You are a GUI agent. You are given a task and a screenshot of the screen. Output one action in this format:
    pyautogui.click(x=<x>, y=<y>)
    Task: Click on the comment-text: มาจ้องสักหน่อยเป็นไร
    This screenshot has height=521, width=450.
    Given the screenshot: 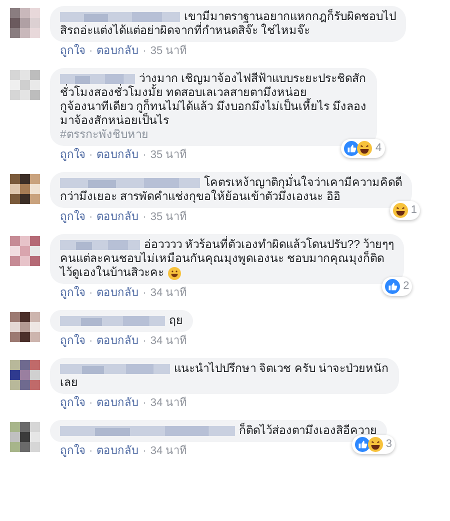 What is the action you would take?
    pyautogui.click(x=114, y=121)
    